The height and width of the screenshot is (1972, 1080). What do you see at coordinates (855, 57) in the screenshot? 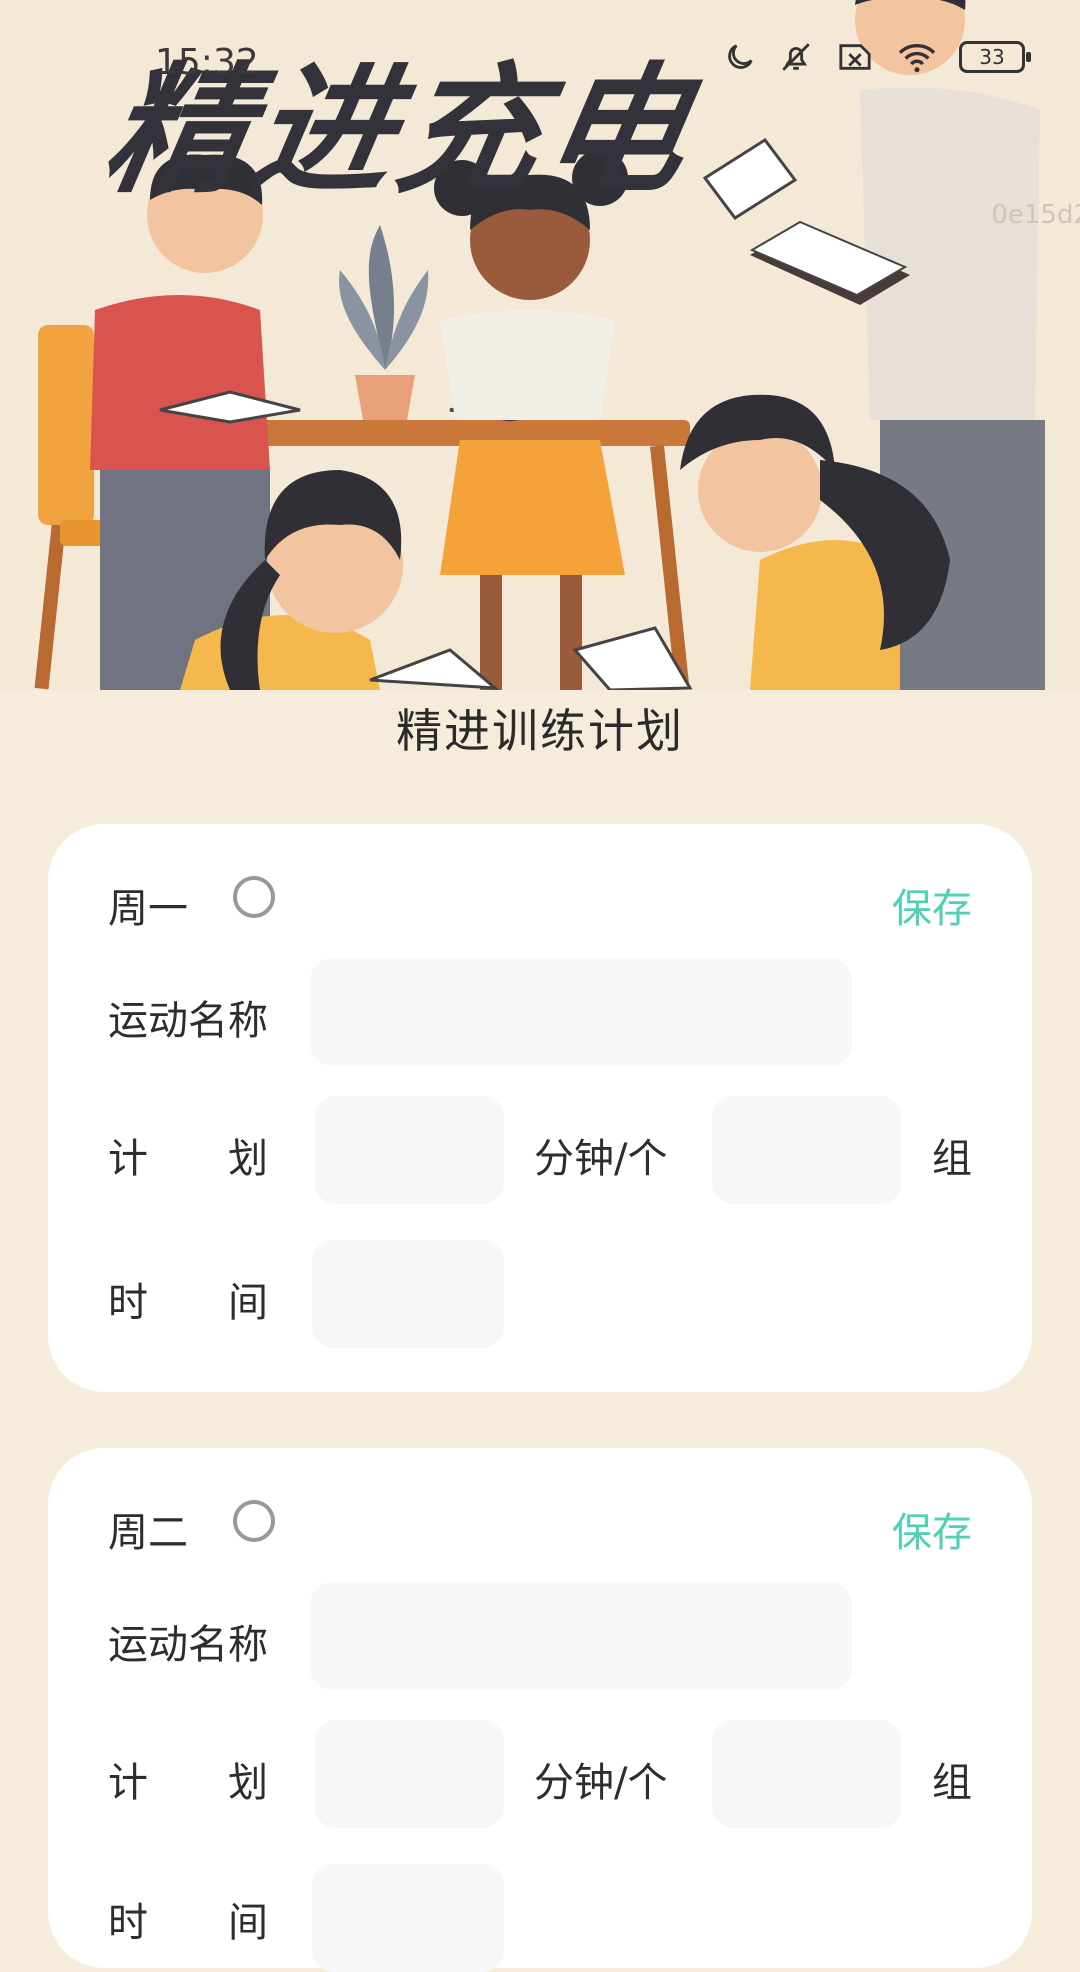
I see `sim-off-icon` at bounding box center [855, 57].